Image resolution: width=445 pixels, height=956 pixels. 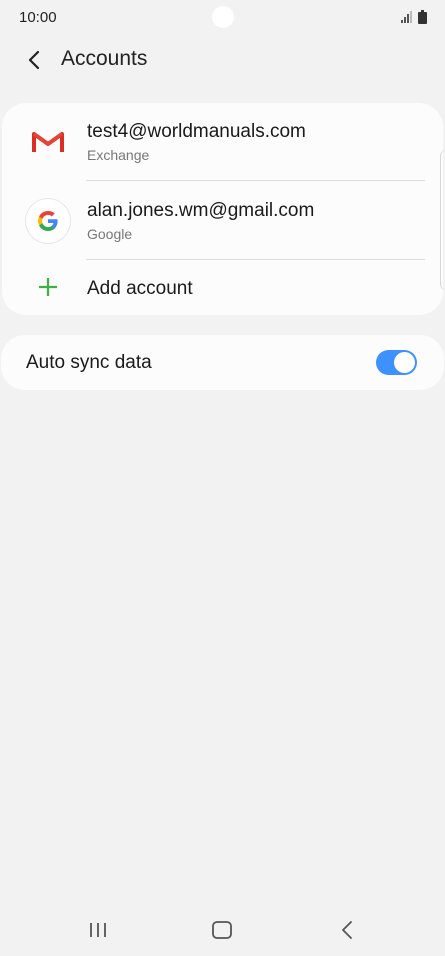 I want to click on toggle-knob, so click(x=404, y=362).